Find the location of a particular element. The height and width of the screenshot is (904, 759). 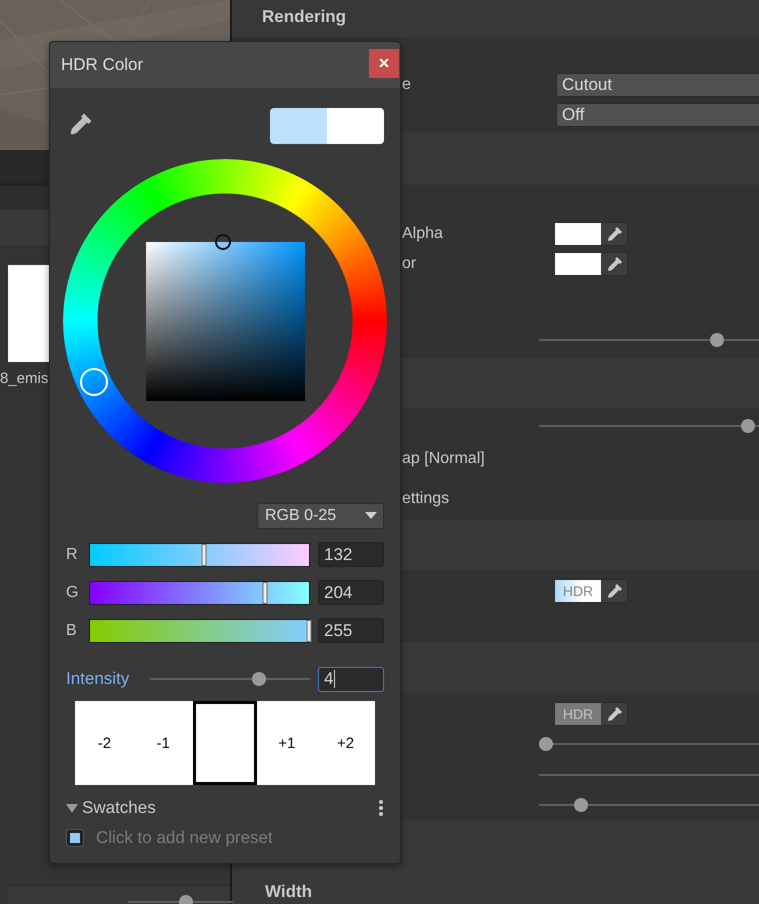

window-title: HDR Color is located at coordinates (102, 65).